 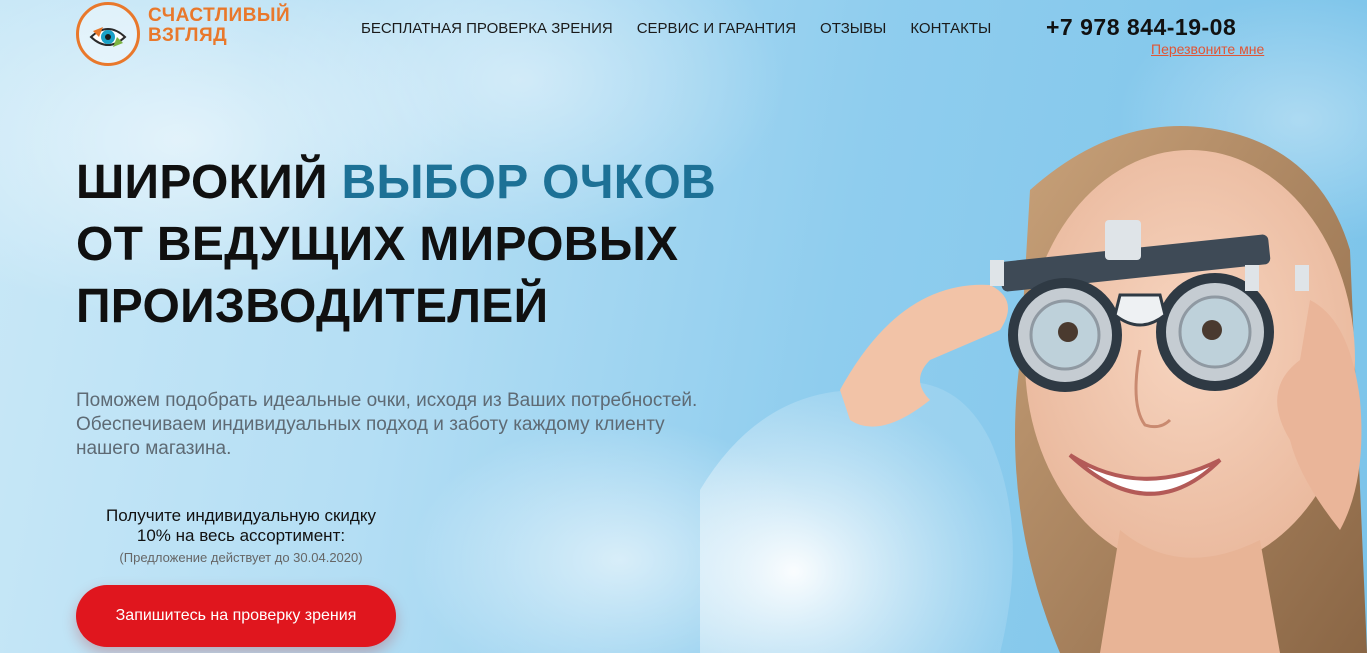 I want to click on logo-text-line1: СЧАСТЛИВЫЙ, so click(x=219, y=15).